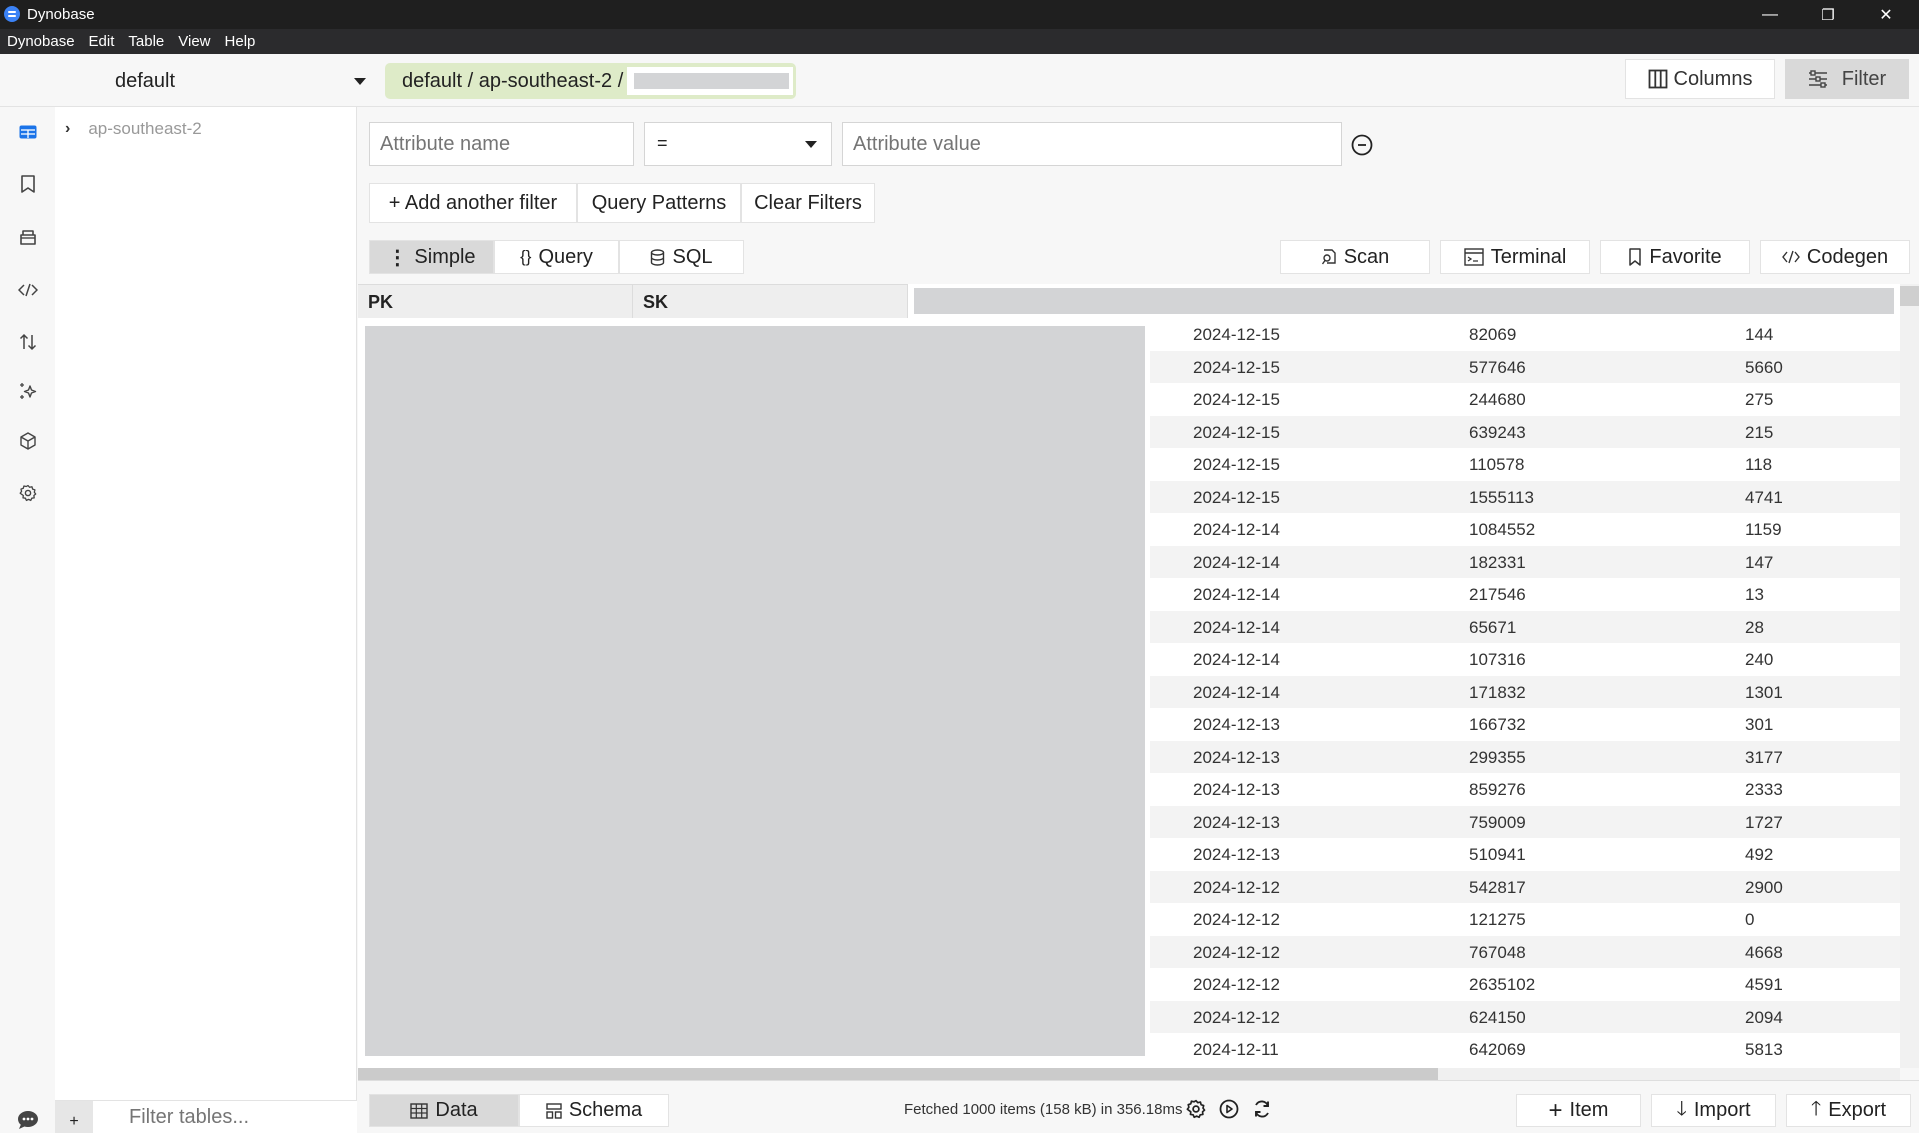  I want to click on table-cell: 4591, so click(1764, 984).